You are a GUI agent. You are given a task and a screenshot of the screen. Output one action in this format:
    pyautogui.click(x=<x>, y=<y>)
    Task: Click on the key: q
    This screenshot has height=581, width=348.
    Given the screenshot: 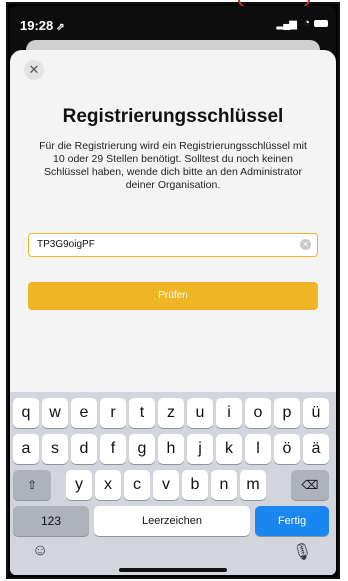 What is the action you would take?
    pyautogui.click(x=26, y=413)
    